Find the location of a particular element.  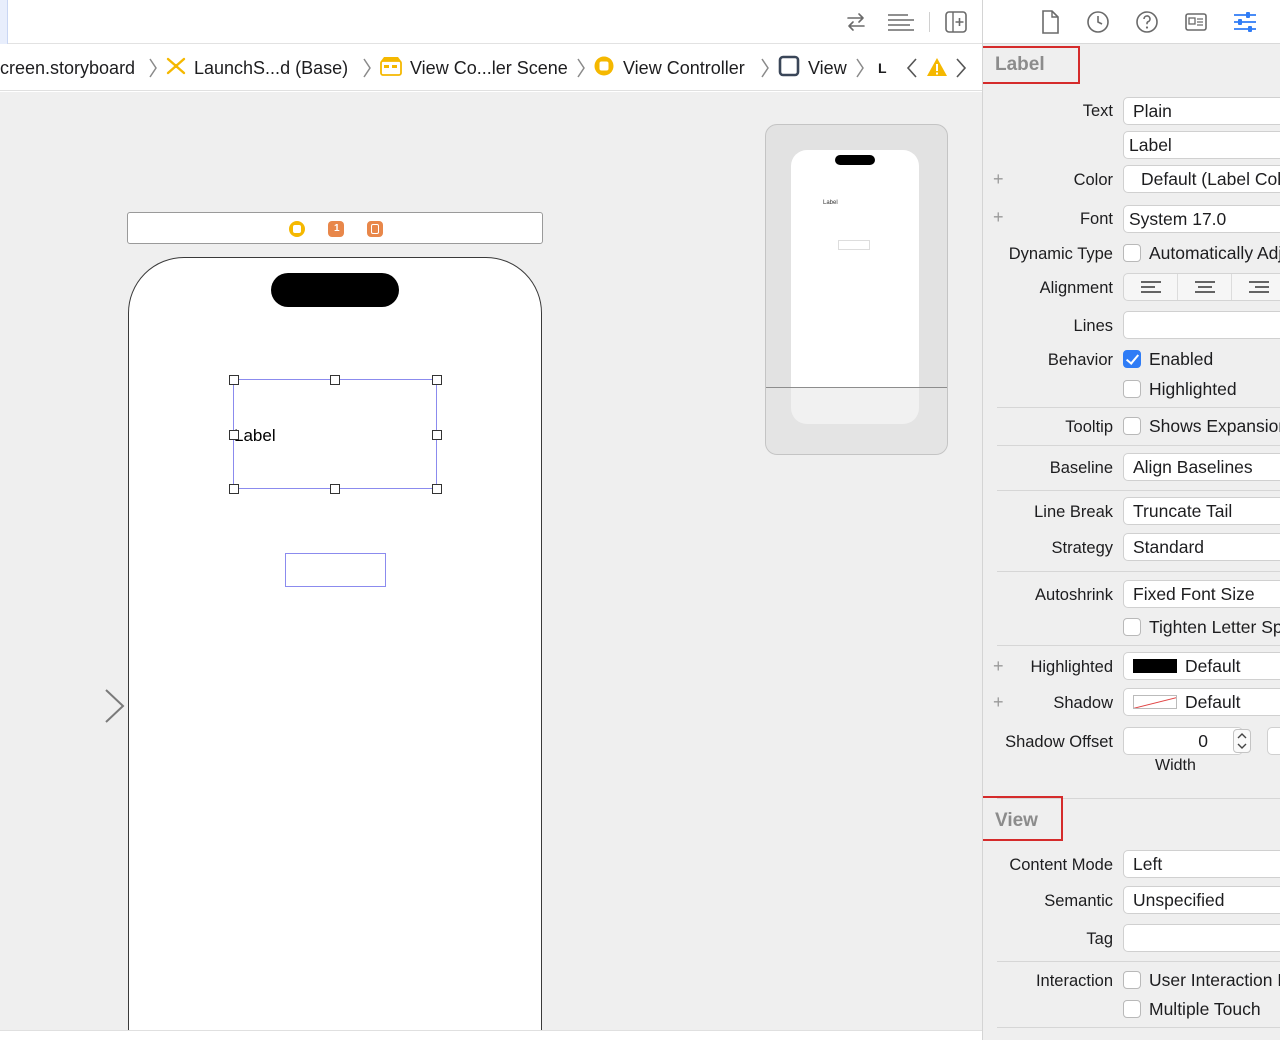

crumb-label-element: L is located at coordinates (882, 67).